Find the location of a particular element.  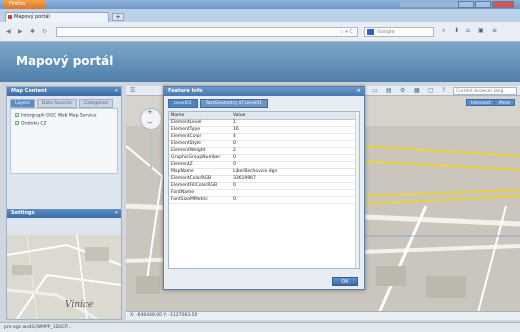

table-row: GraphicGroupNumber 0 is located at coordinates (264, 158).